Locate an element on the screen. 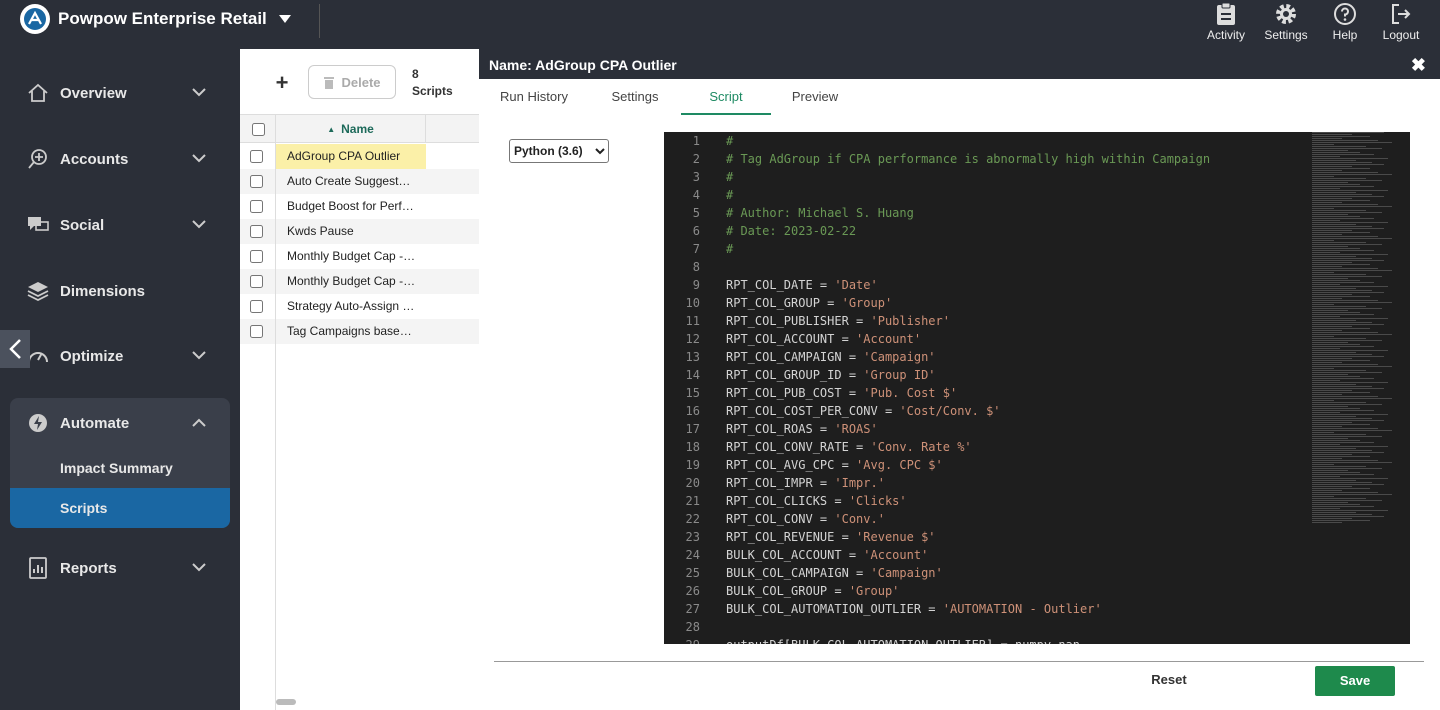 The width and height of the screenshot is (1440, 710). activity-button: Activity is located at coordinates (1226, 24).